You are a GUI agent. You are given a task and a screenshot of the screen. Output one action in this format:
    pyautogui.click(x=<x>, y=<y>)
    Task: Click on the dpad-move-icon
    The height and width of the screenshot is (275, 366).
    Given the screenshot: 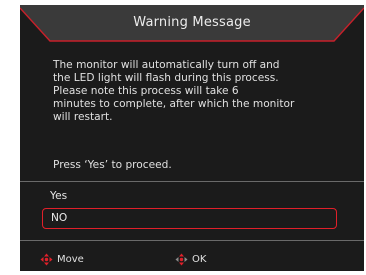 What is the action you would take?
    pyautogui.click(x=46, y=259)
    